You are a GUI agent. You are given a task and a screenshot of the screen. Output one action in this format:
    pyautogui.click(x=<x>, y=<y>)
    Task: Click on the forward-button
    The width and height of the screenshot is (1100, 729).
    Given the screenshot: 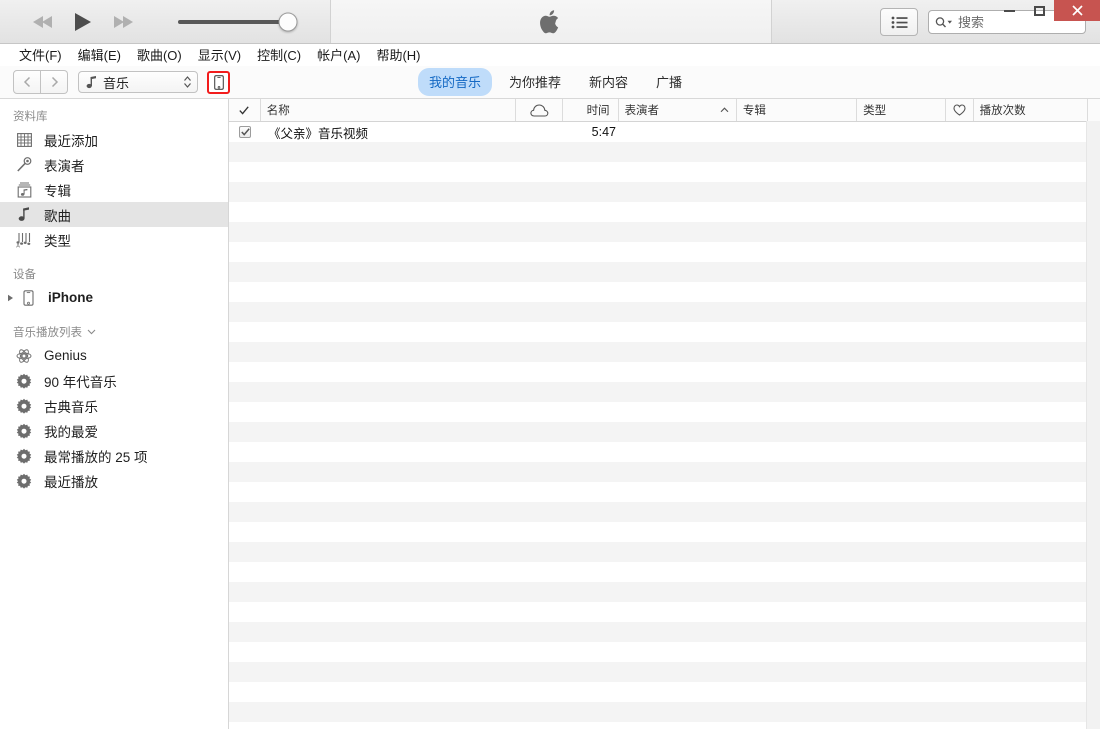 What is the action you would take?
    pyautogui.click(x=54, y=82)
    